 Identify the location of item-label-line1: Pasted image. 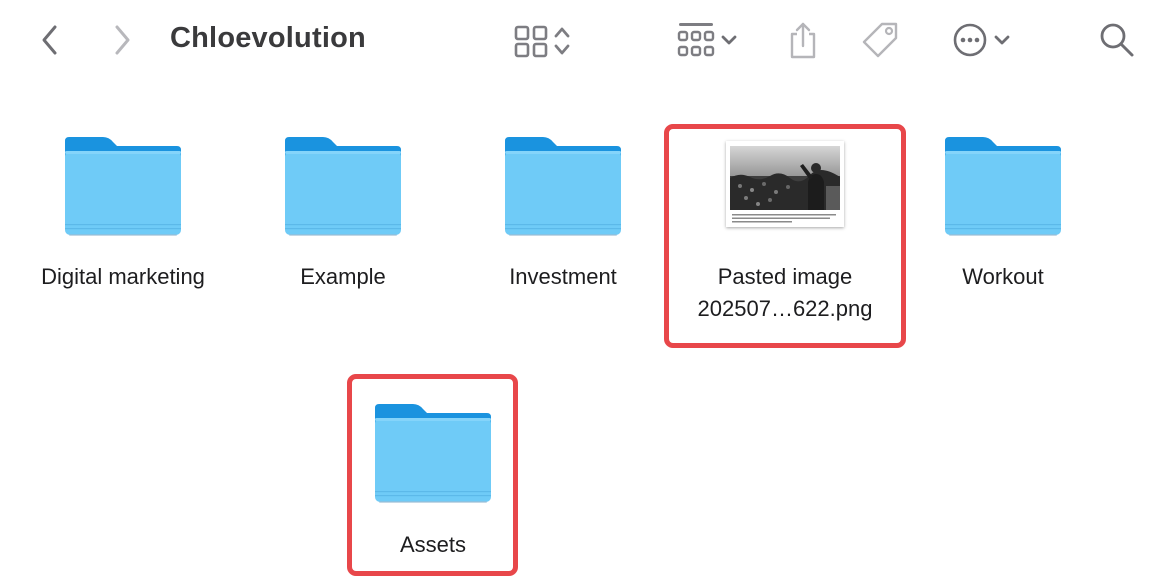
(785, 276).